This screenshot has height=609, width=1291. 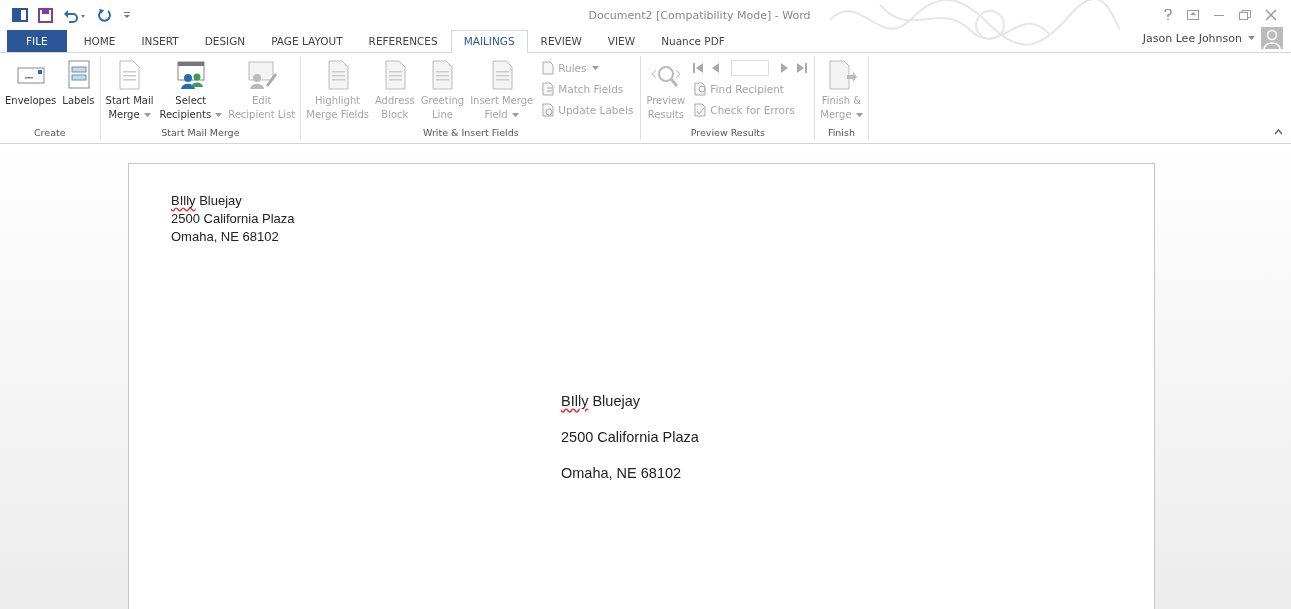 What do you see at coordinates (99, 41) in the screenshot?
I see `ribbon-tab: HOME` at bounding box center [99, 41].